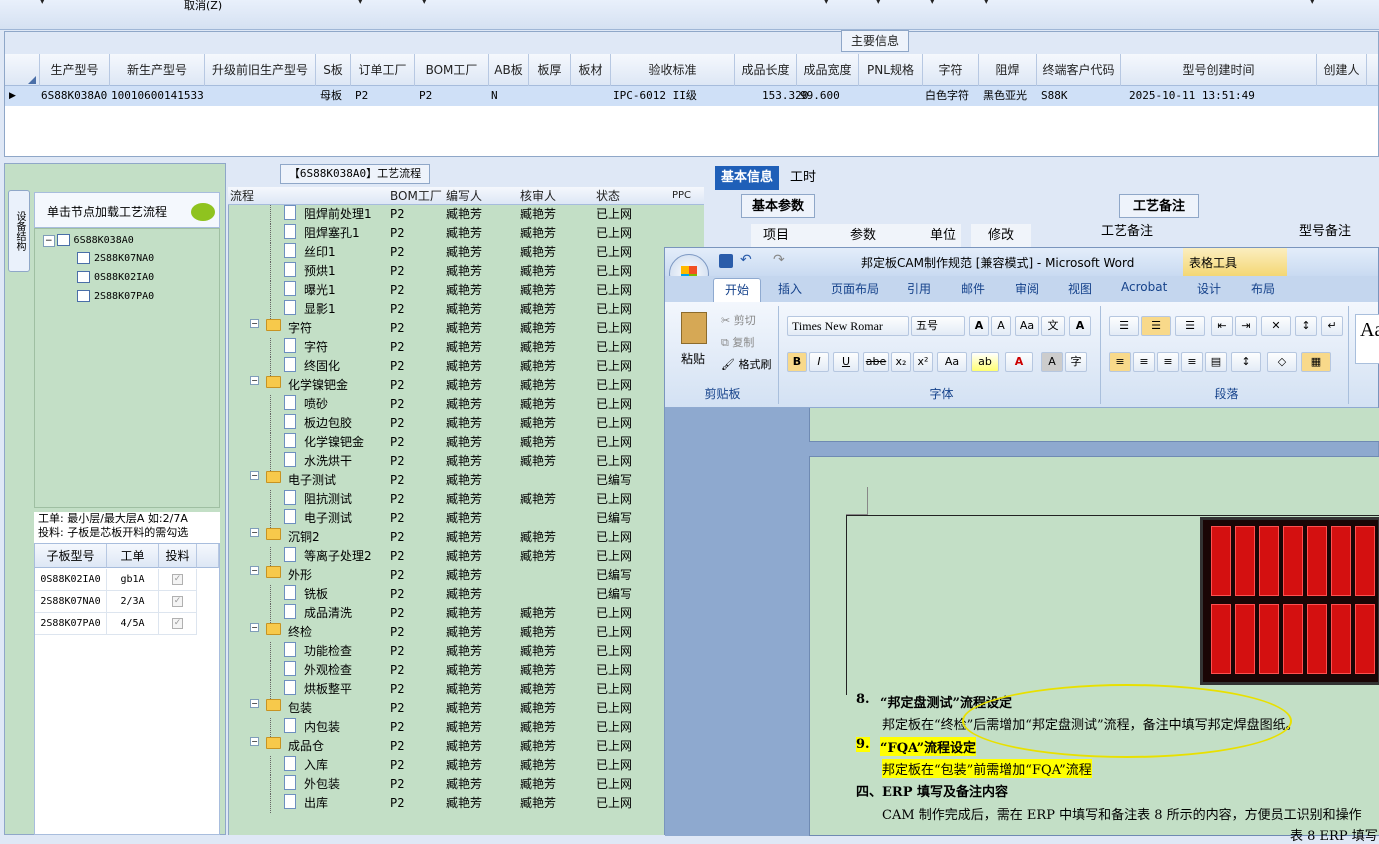  What do you see at coordinates (71, 556) in the screenshot?
I see `col-header: 子板型号` at bounding box center [71, 556].